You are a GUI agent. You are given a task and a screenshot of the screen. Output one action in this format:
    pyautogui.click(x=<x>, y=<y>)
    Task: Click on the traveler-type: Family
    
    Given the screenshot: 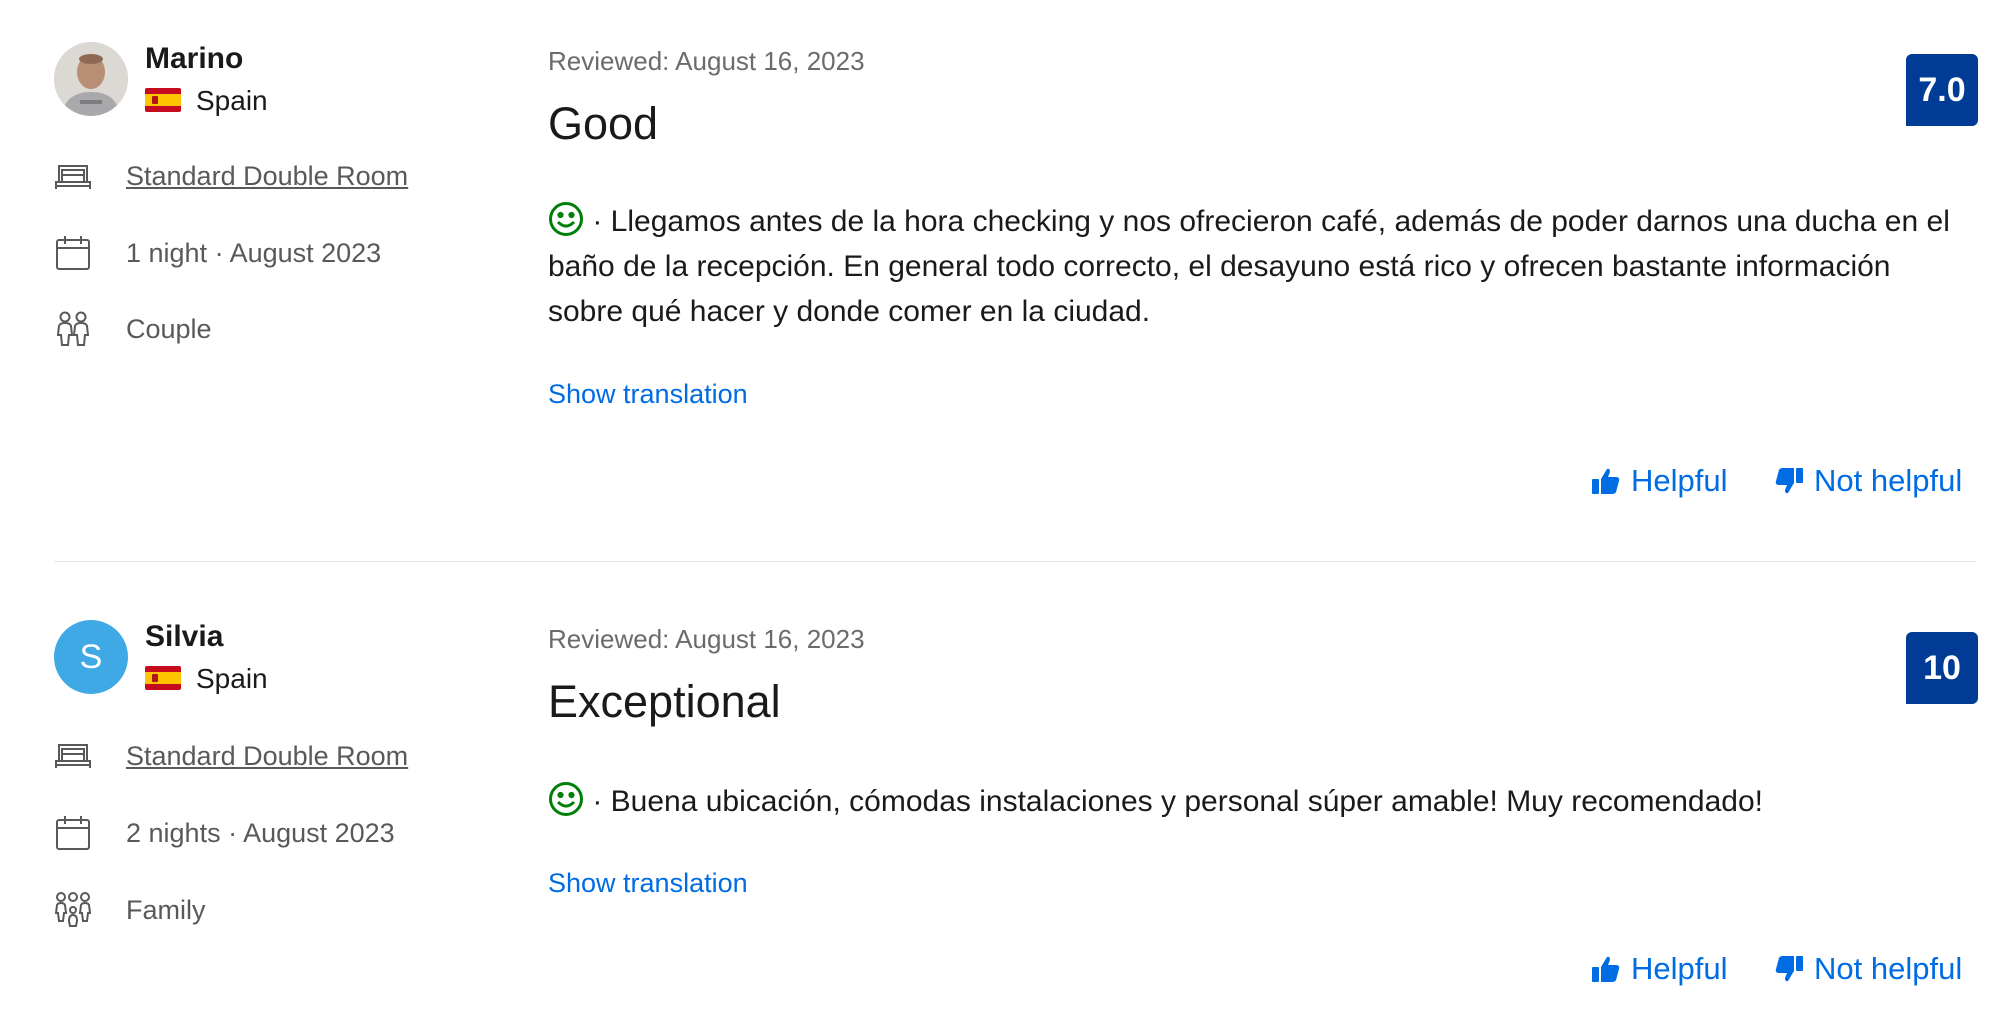 What is the action you would take?
    pyautogui.click(x=166, y=910)
    